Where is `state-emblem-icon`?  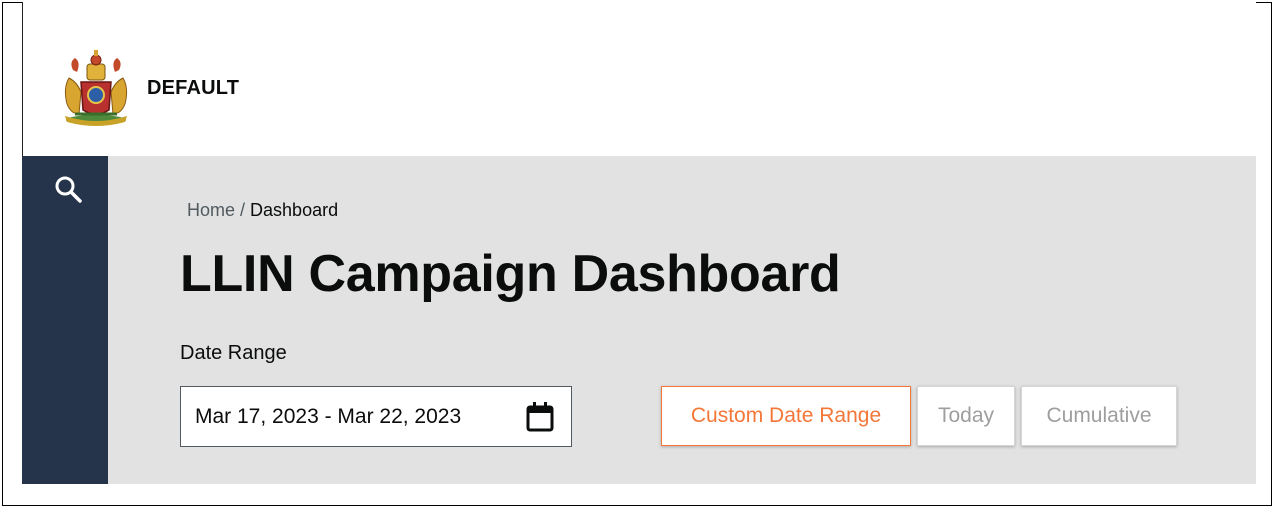 state-emblem-icon is located at coordinates (96, 88).